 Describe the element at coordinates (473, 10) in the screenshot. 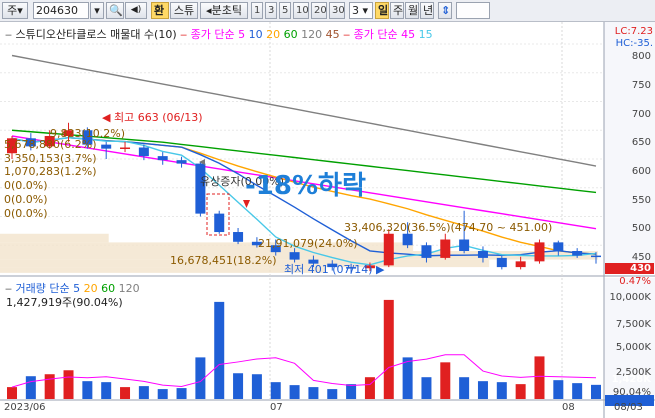

I see `extra-input` at that location.